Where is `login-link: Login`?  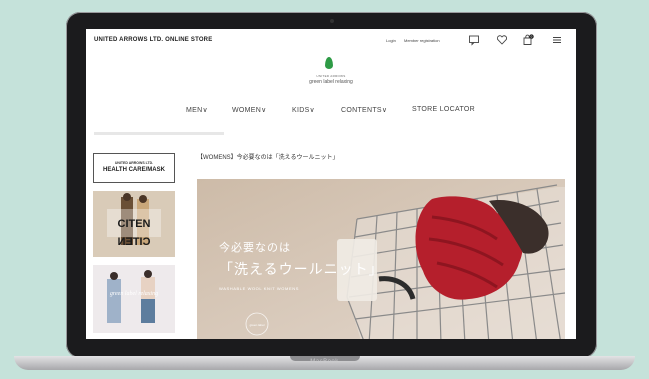 login-link: Login is located at coordinates (391, 40).